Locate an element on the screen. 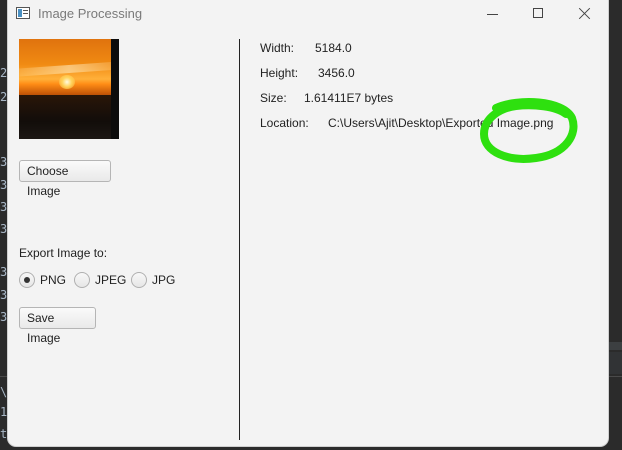 Image resolution: width=622 pixels, height=450 pixels. close-icon is located at coordinates (584, 13).